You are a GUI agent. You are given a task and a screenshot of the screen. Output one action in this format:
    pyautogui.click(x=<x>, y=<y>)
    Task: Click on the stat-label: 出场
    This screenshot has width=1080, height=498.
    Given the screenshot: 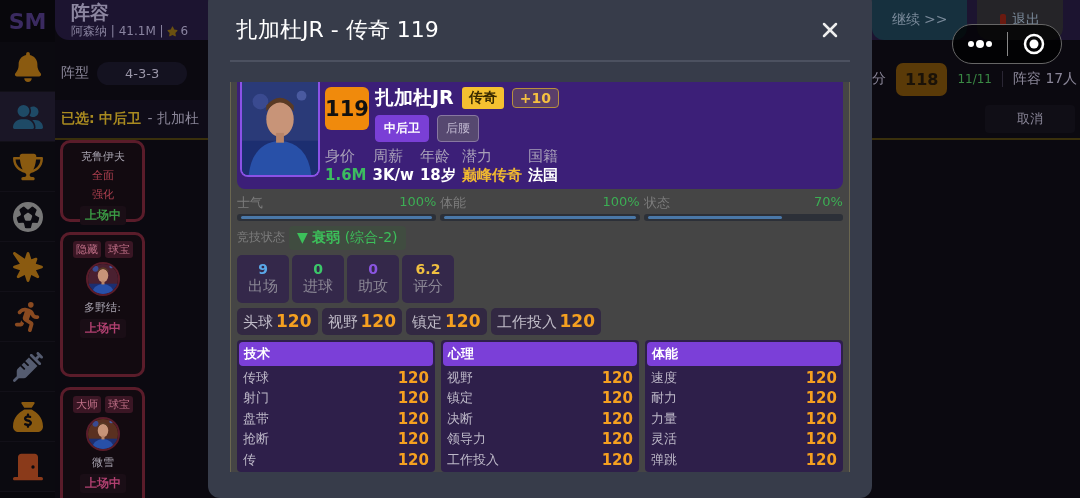 What is the action you would take?
    pyautogui.click(x=263, y=286)
    